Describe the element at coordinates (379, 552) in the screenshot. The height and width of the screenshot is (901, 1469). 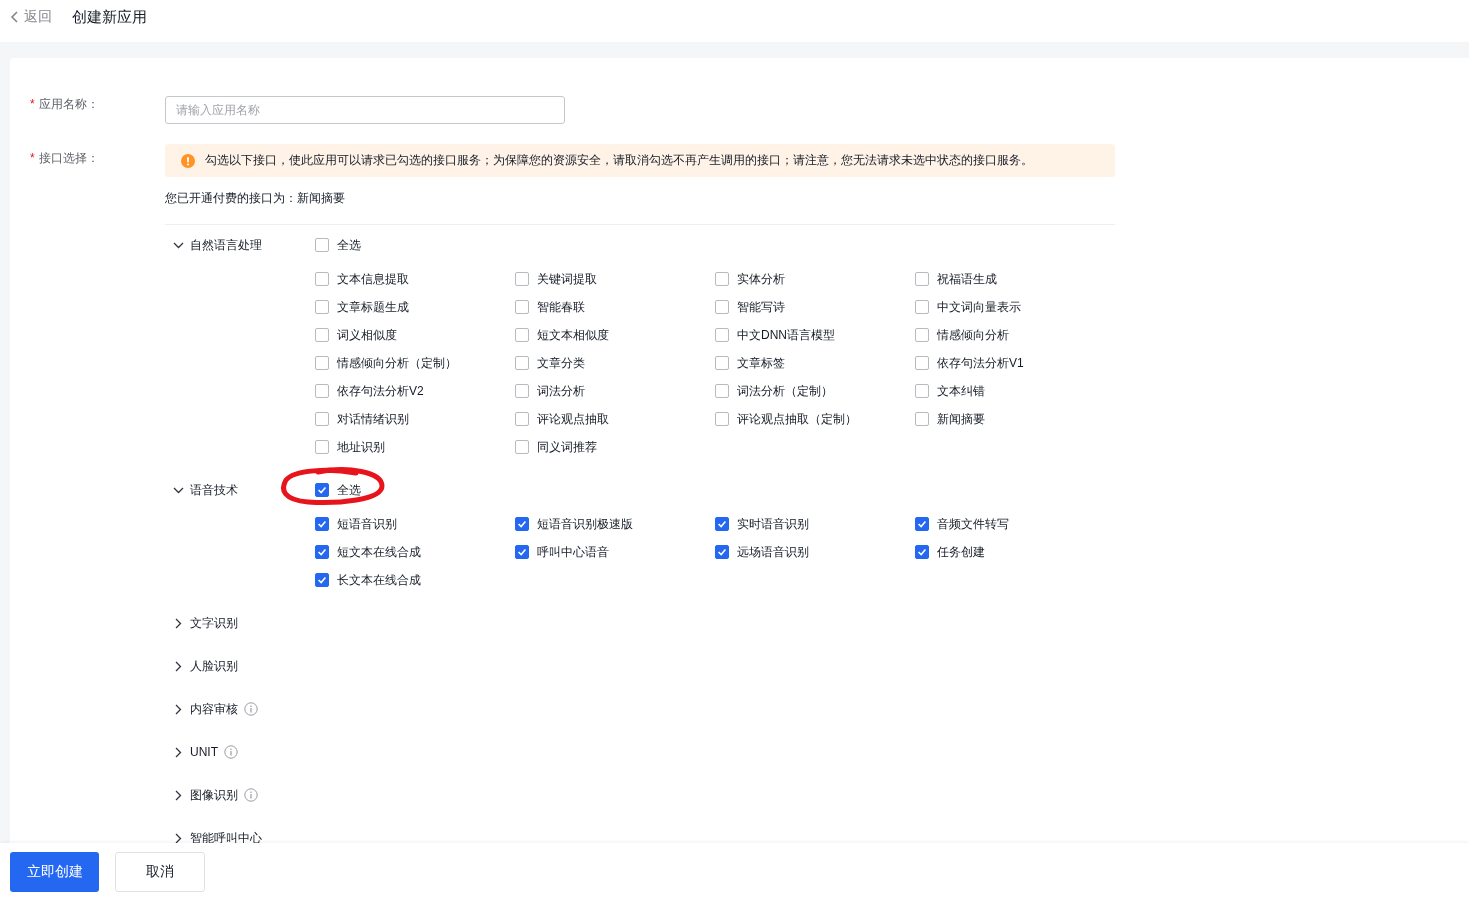
I see `checkbox-label: 短文本在线合成` at that location.